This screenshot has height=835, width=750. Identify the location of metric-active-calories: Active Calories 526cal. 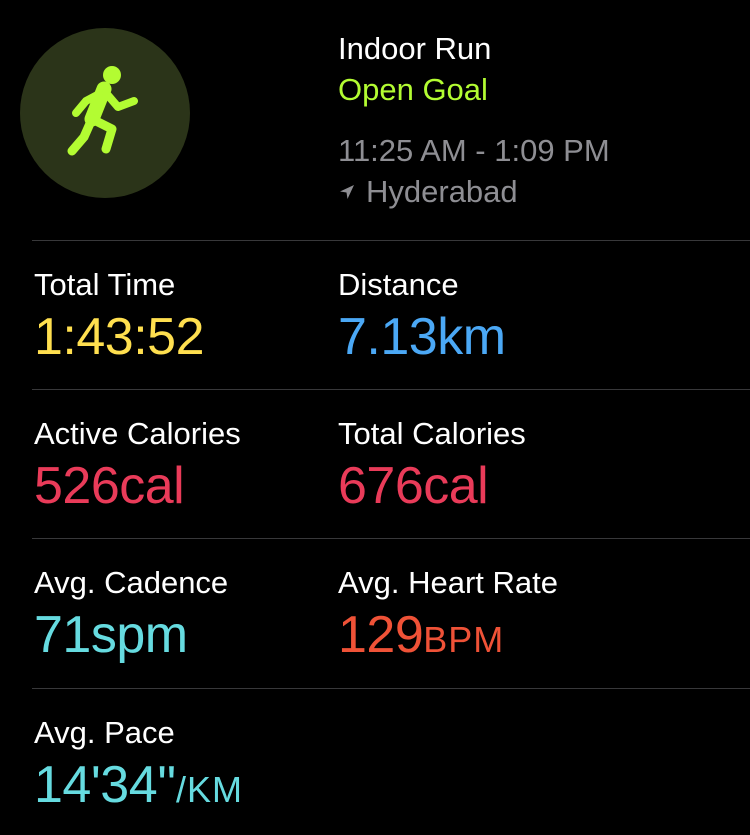
(137, 465).